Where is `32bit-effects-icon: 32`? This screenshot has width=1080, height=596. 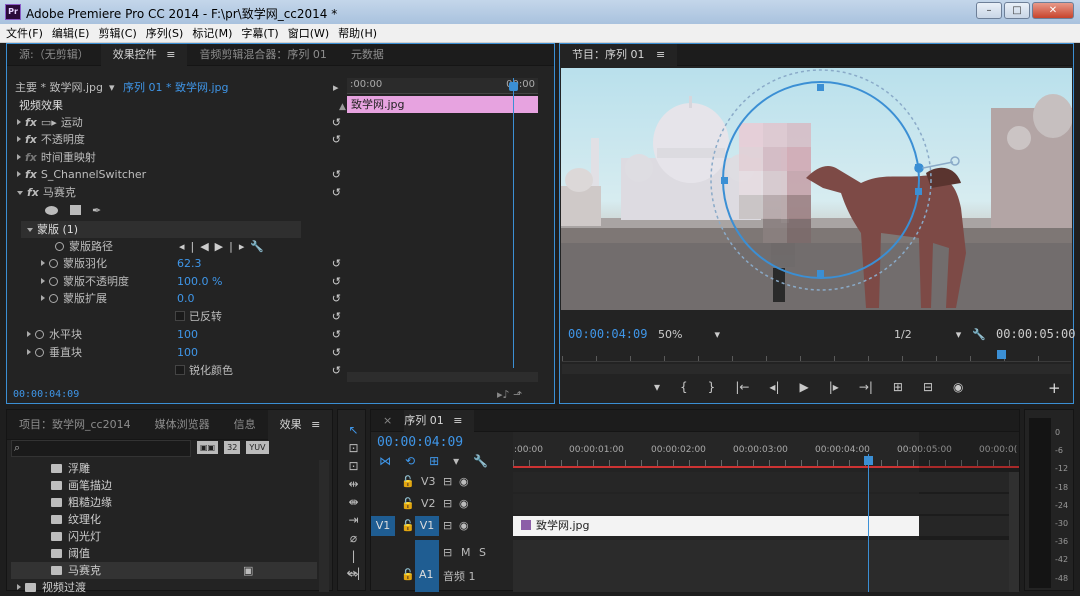 32bit-effects-icon: 32 is located at coordinates (232, 447).